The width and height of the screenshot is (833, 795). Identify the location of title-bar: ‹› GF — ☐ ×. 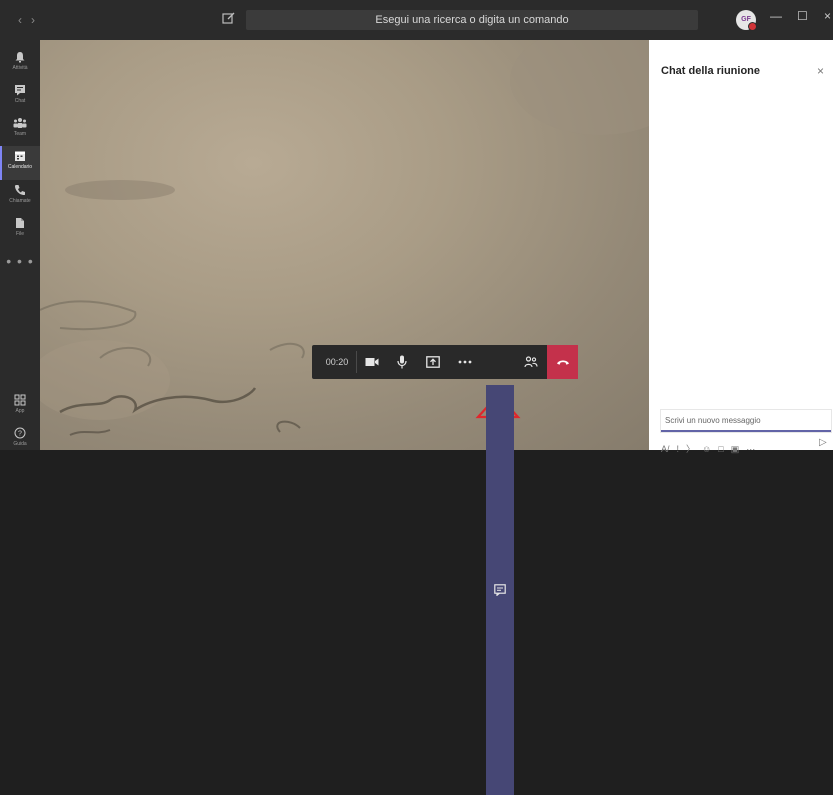
(416, 20).